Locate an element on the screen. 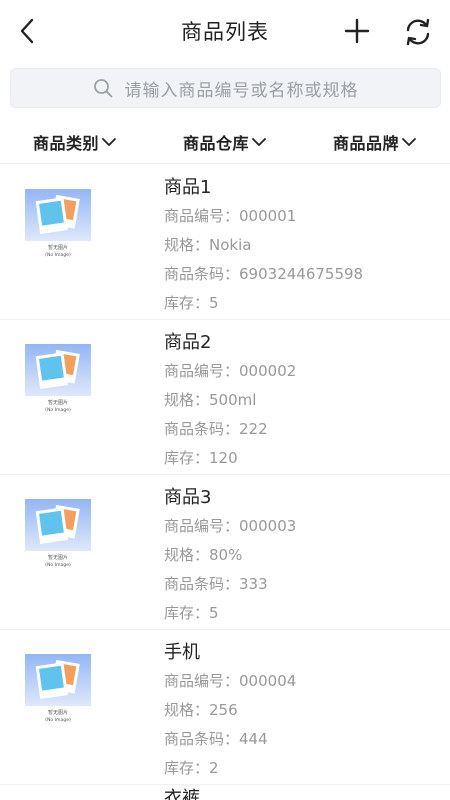 The height and width of the screenshot is (800, 450). product-spec-row: 规格：Nokia is located at coordinates (263, 245).